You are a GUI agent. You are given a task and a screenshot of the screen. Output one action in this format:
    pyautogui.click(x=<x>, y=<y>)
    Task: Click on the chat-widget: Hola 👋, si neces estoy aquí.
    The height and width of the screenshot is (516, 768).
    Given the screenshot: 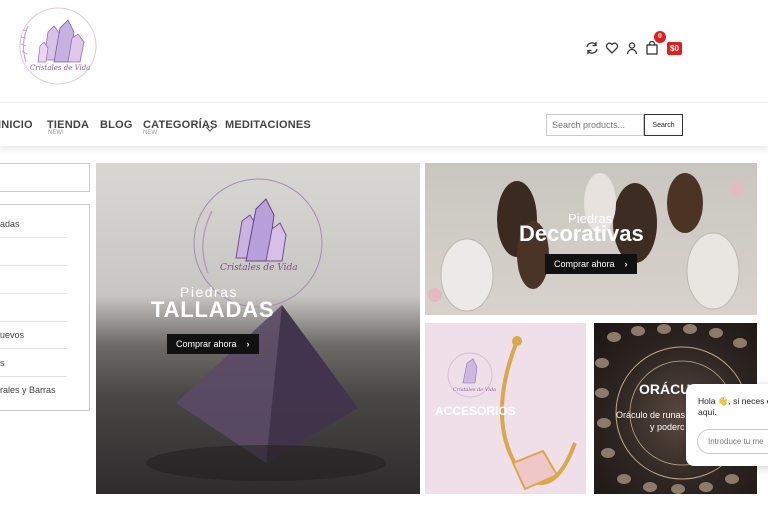 What is the action you would take?
    pyautogui.click(x=727, y=425)
    